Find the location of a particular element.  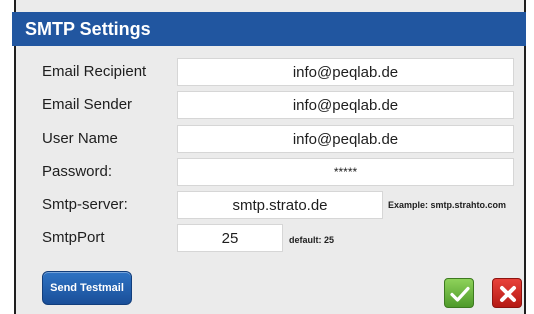

user-name-input is located at coordinates (345, 139).